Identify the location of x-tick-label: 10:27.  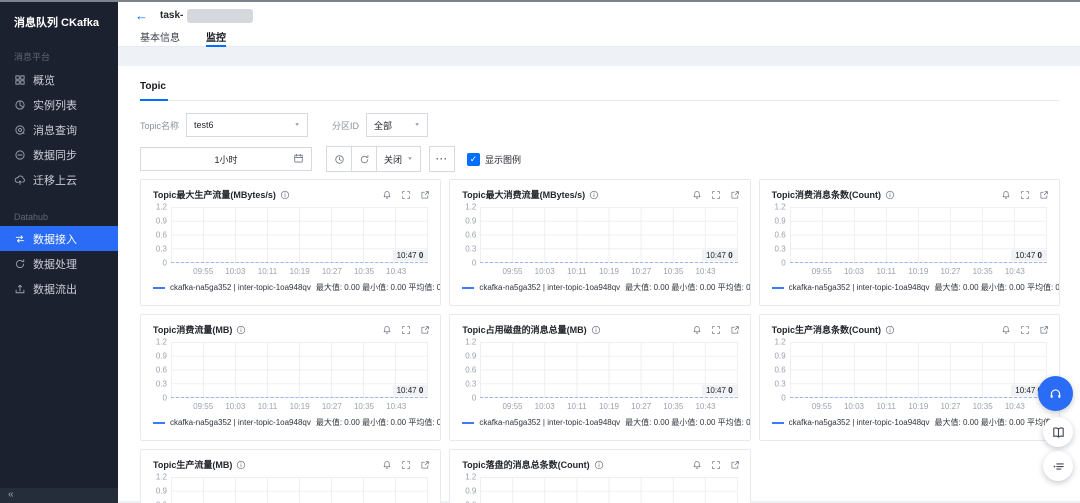
(331, 406).